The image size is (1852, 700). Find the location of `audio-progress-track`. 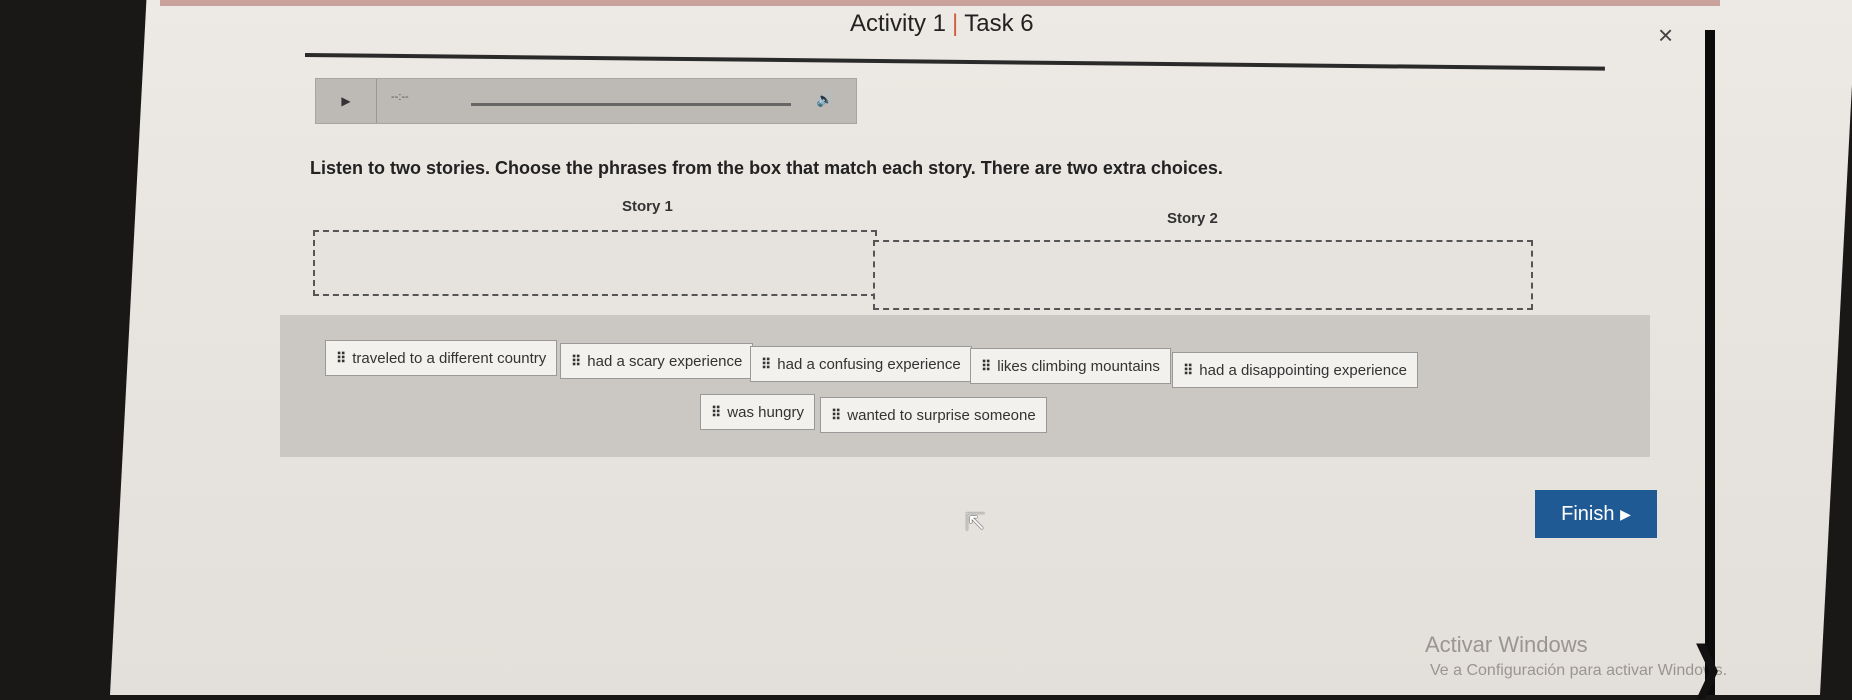

audio-progress-track is located at coordinates (631, 104).